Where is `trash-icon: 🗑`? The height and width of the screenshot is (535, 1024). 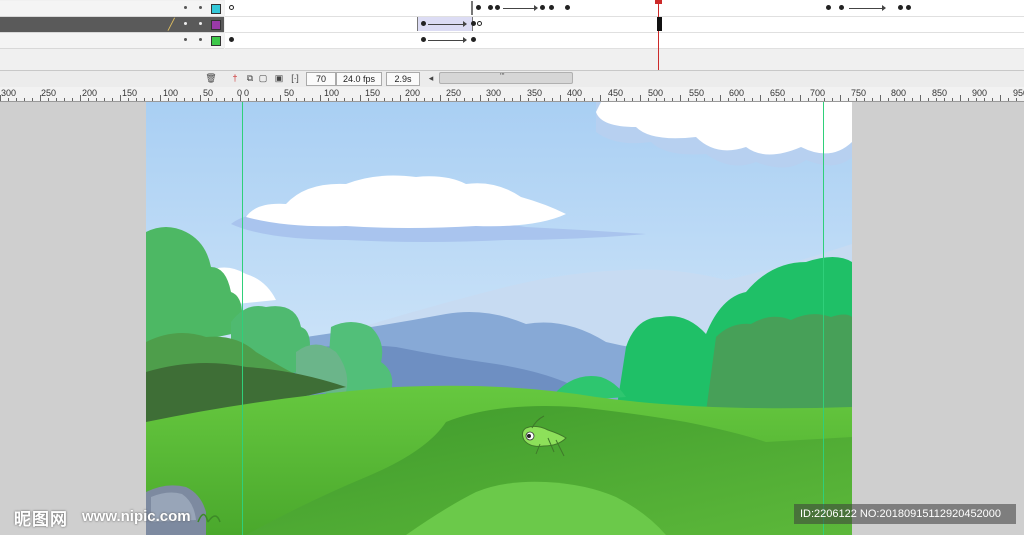 trash-icon: 🗑 is located at coordinates (211, 78).